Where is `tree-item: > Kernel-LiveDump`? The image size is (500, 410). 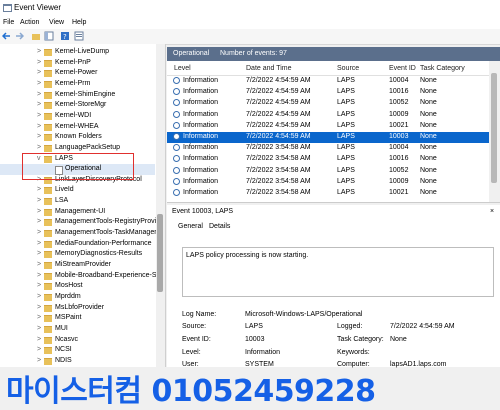
tree-item: > Kernel-LiveDump is located at coordinates (77, 52).